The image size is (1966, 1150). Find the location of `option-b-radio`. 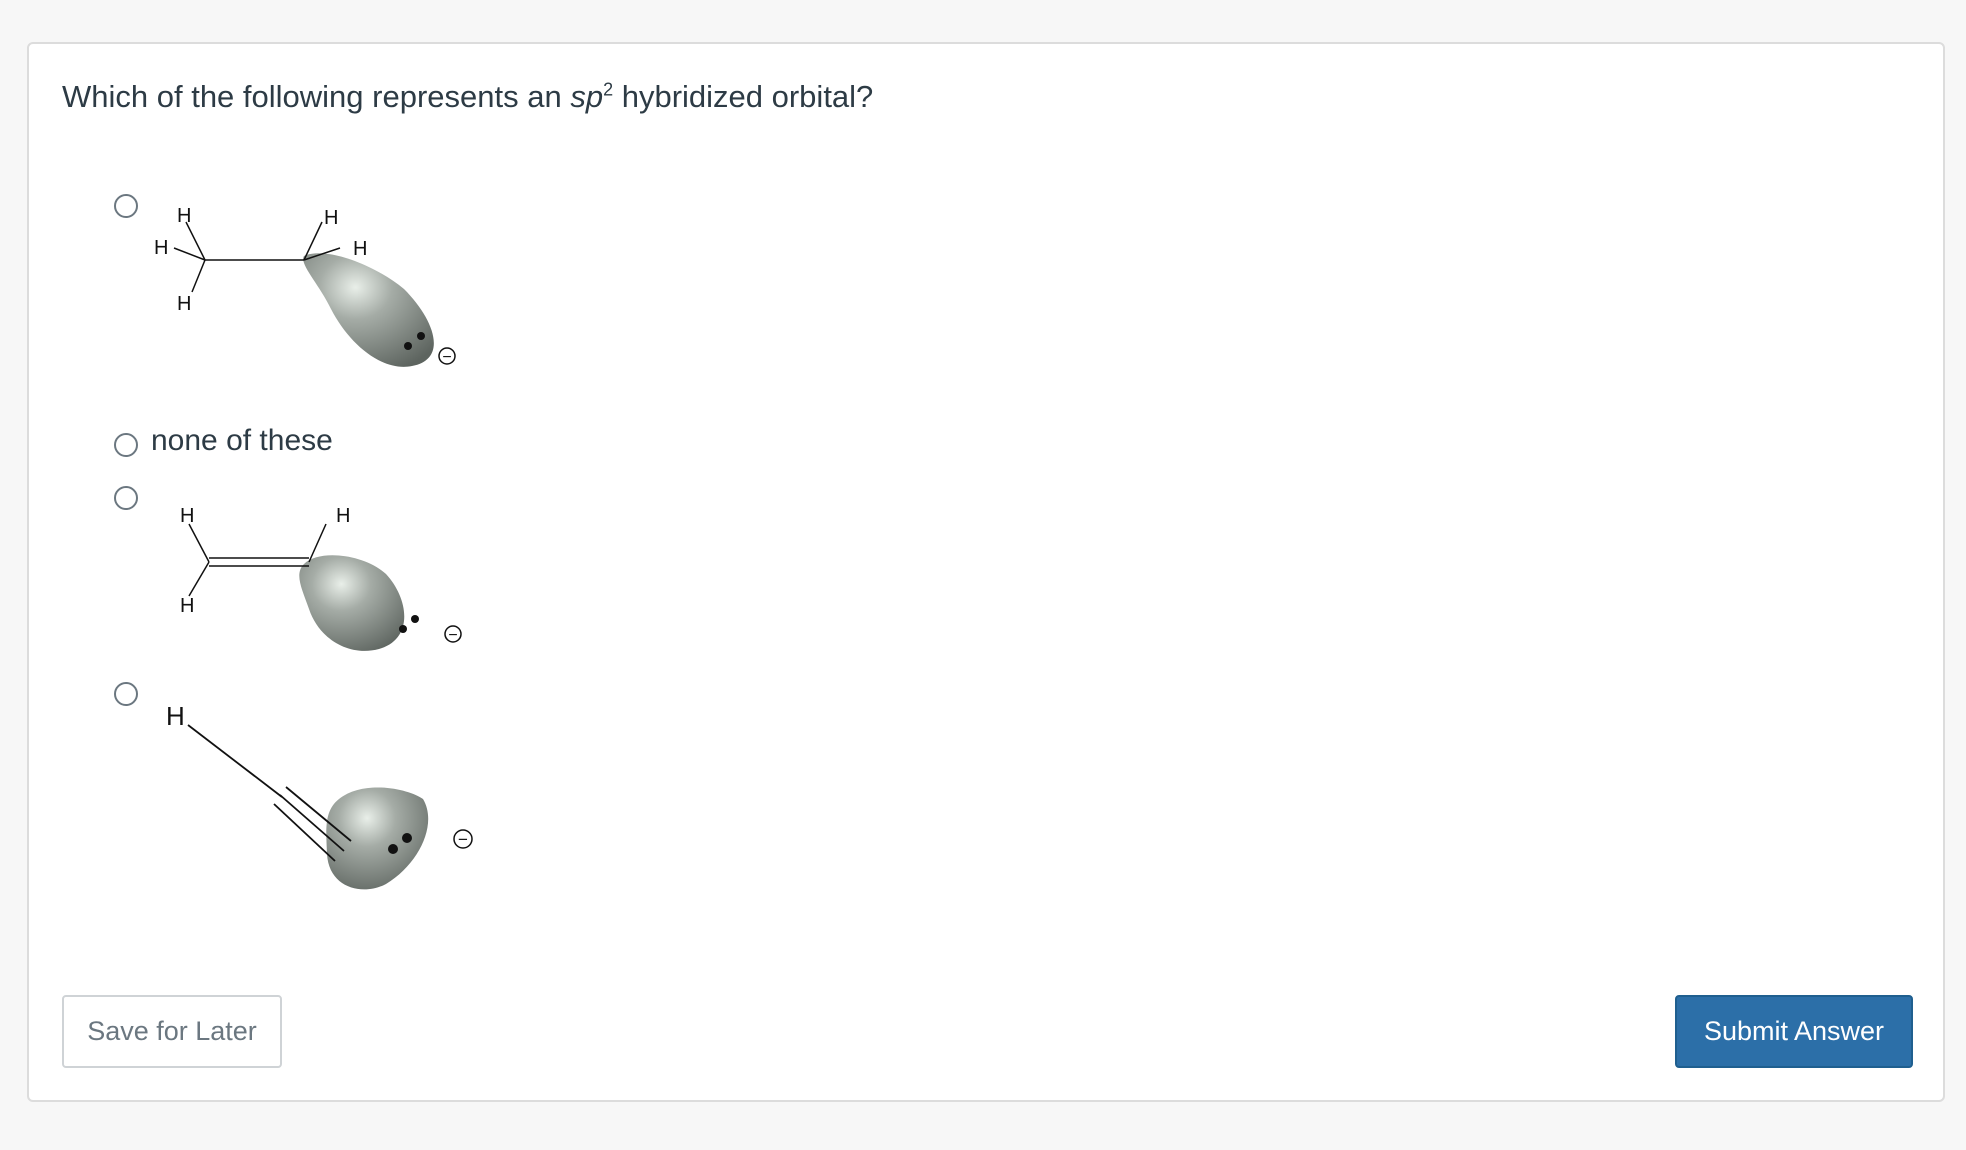

option-b-radio is located at coordinates (126, 445).